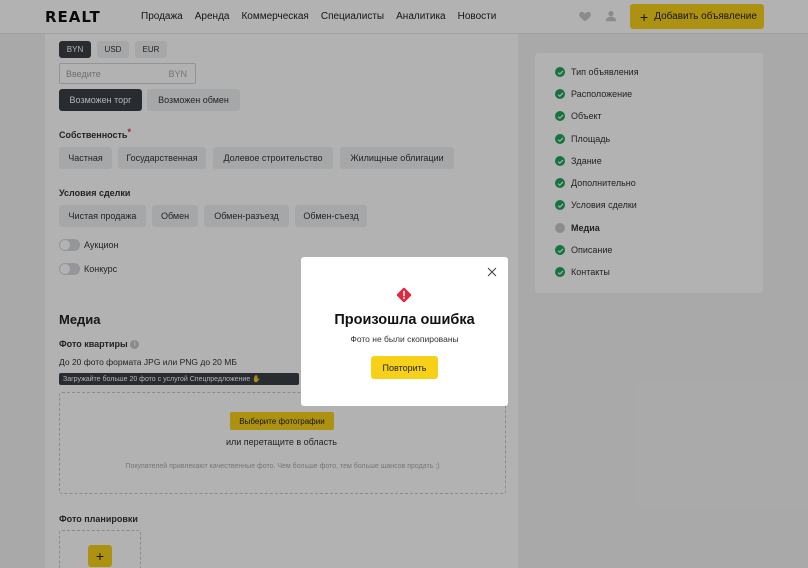 This screenshot has width=808, height=568. What do you see at coordinates (404, 295) in the screenshot?
I see `error-icon` at bounding box center [404, 295].